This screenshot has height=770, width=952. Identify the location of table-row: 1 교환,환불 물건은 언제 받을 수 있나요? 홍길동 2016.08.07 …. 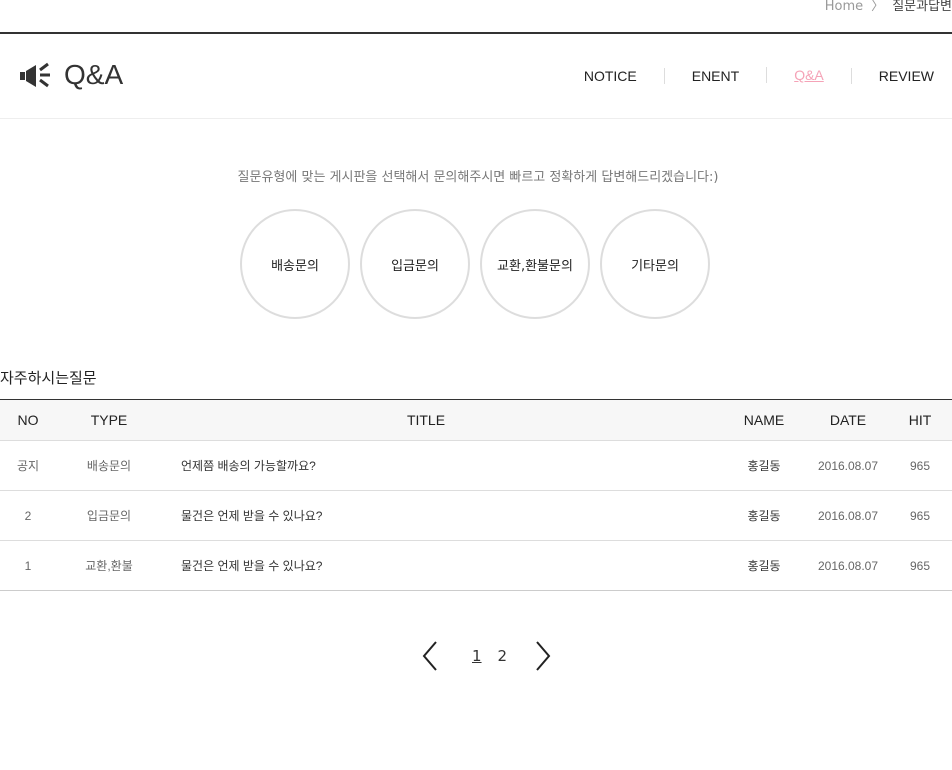
(476, 565).